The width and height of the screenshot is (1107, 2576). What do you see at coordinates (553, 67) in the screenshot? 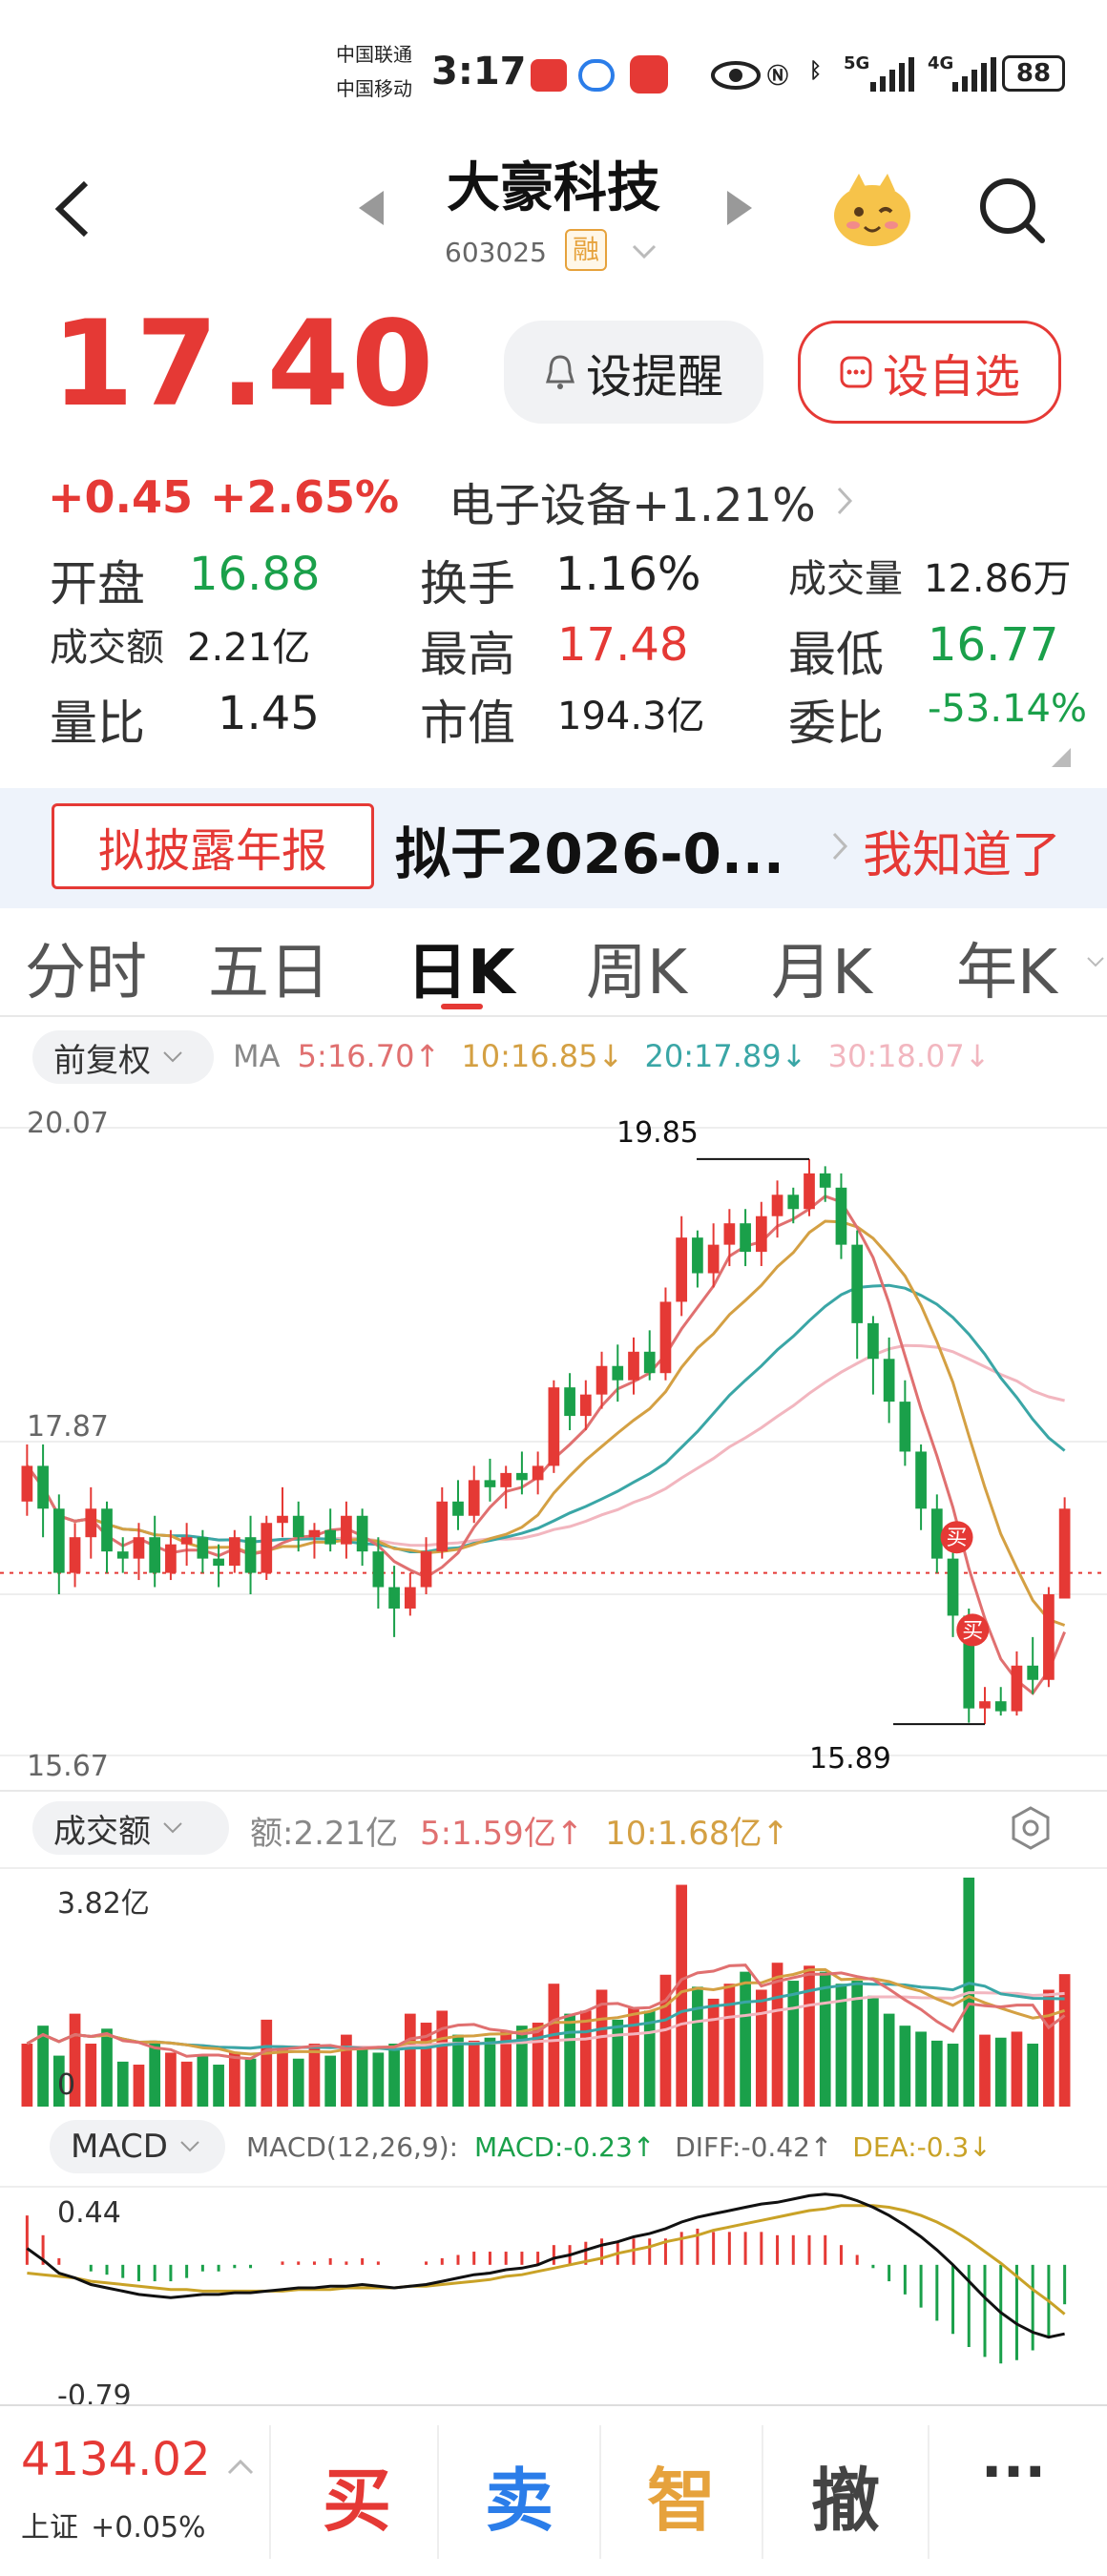
I see `status-bar: 中国联通 中国移动 3:17 Ⓝ ᛒ 5G 4G 88` at bounding box center [553, 67].